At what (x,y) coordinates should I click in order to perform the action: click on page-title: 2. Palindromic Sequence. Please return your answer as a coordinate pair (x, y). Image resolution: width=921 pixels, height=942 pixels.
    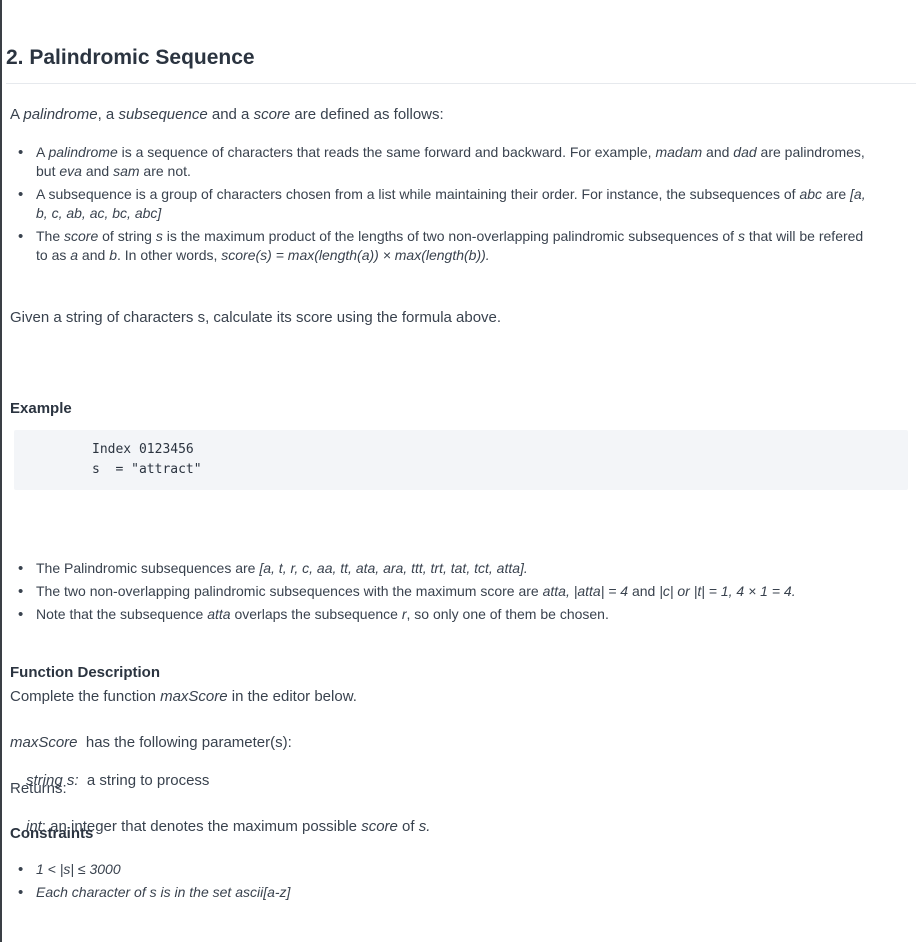
    Looking at the image, I should click on (130, 57).